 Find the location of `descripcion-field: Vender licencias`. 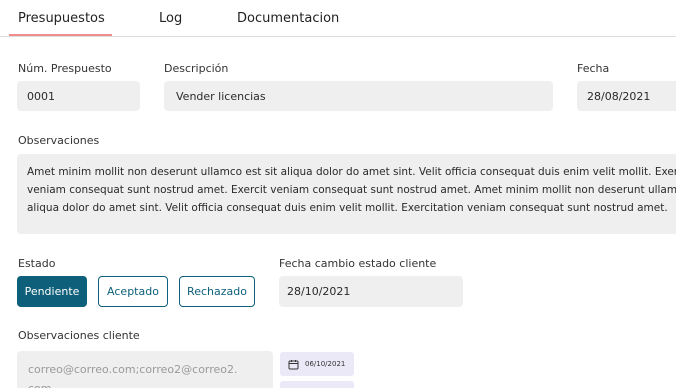

descripcion-field: Vender licencias is located at coordinates (358, 96).